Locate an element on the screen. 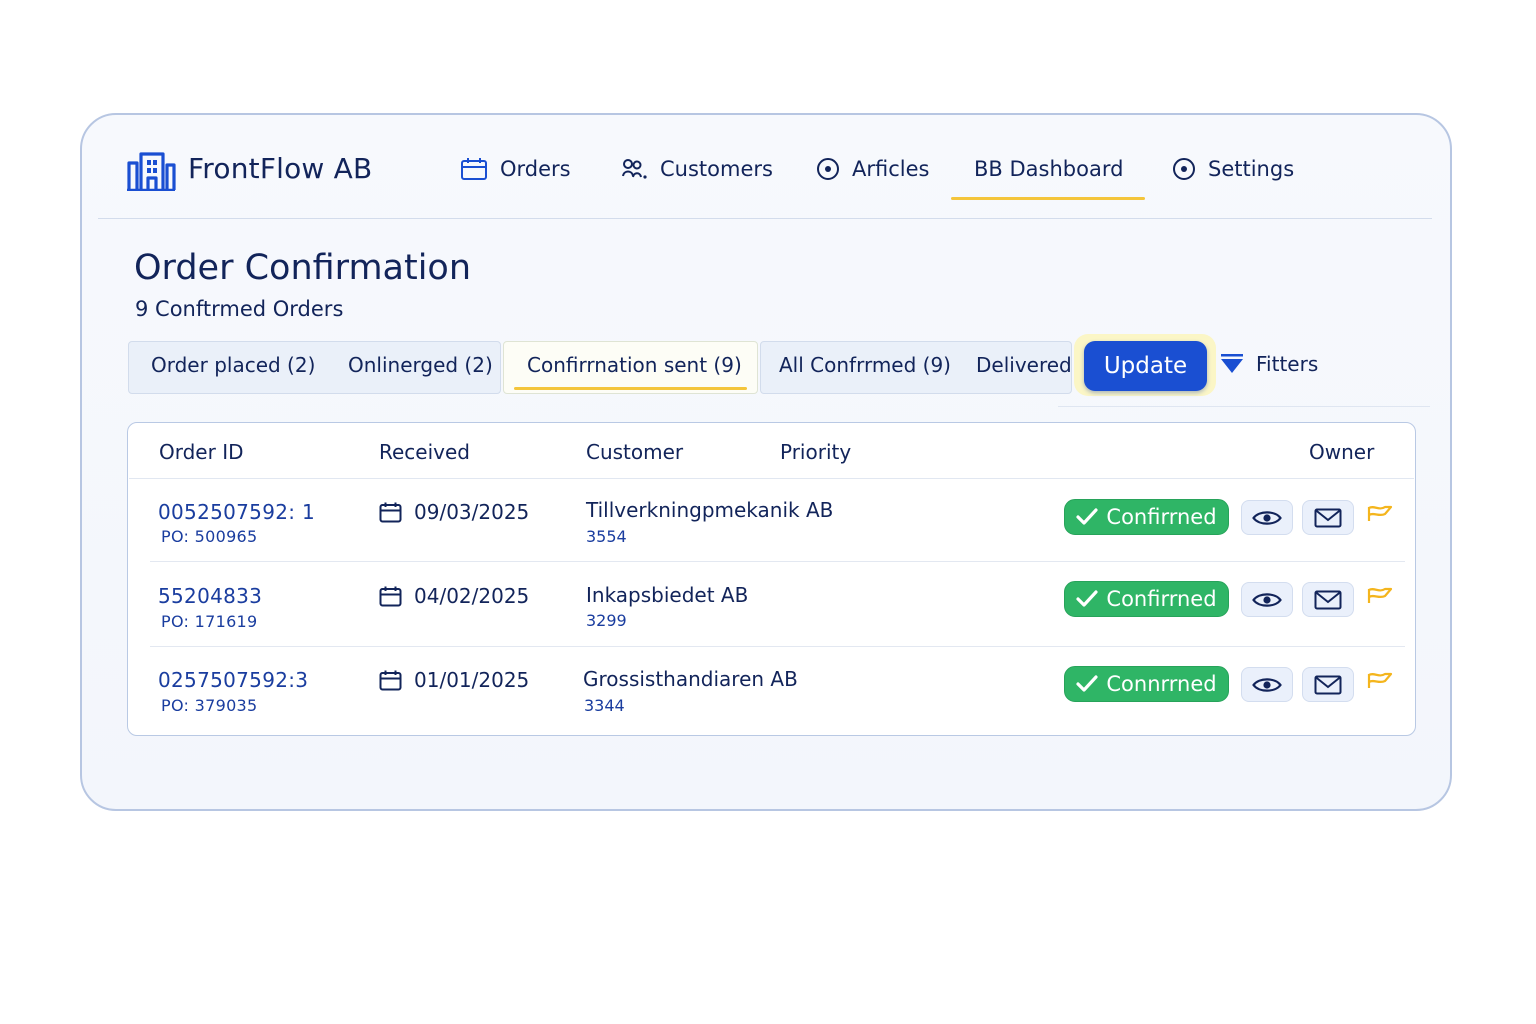  table-header-divider is located at coordinates (771, 478).